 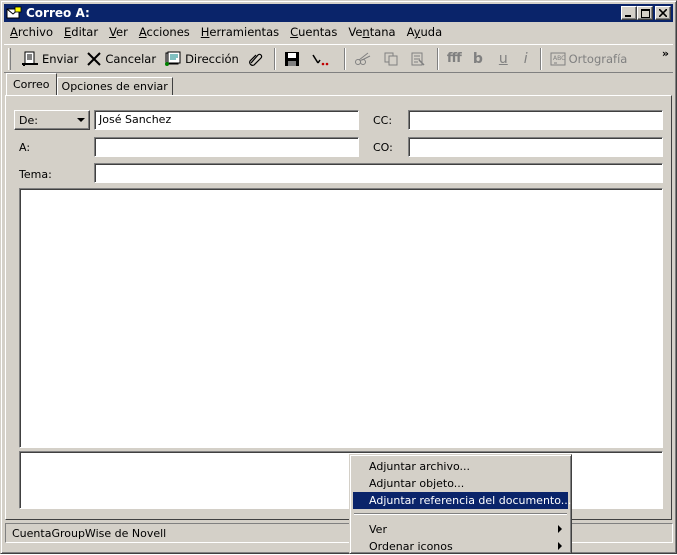 I want to click on bc-label: CO:, so click(x=383, y=147).